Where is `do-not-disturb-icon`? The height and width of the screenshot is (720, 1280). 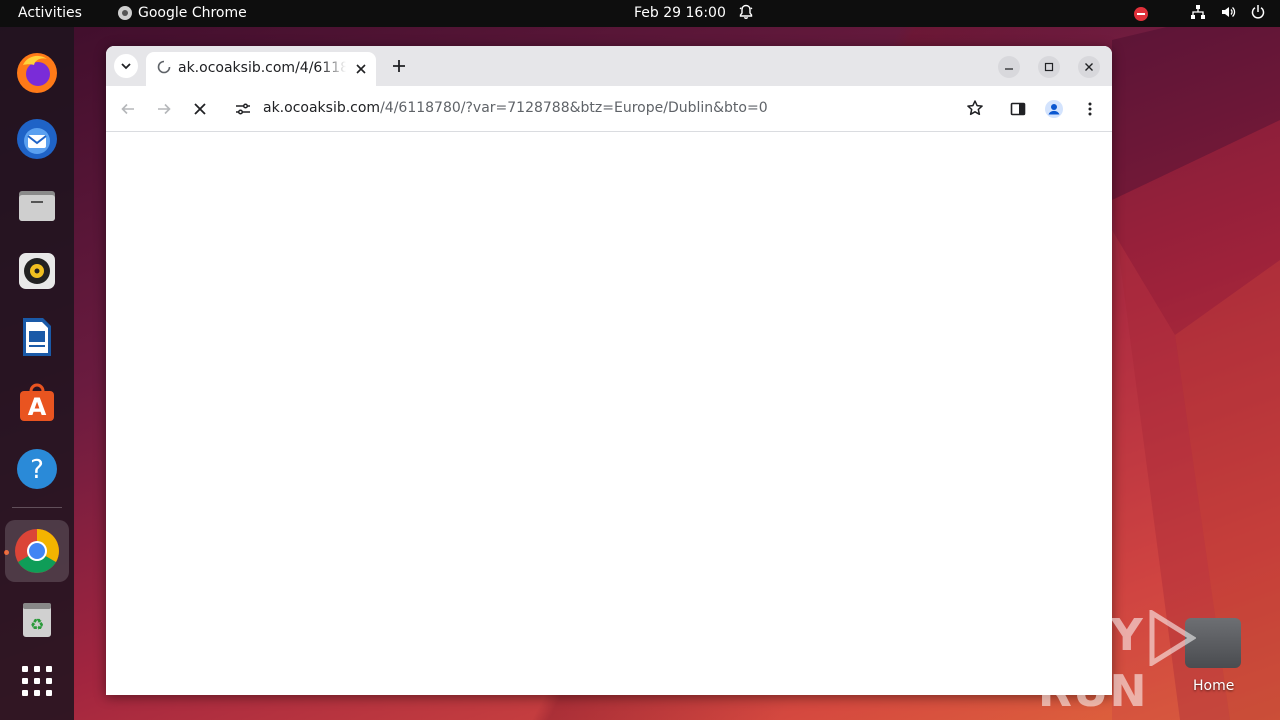
do-not-disturb-icon is located at coordinates (1141, 14).